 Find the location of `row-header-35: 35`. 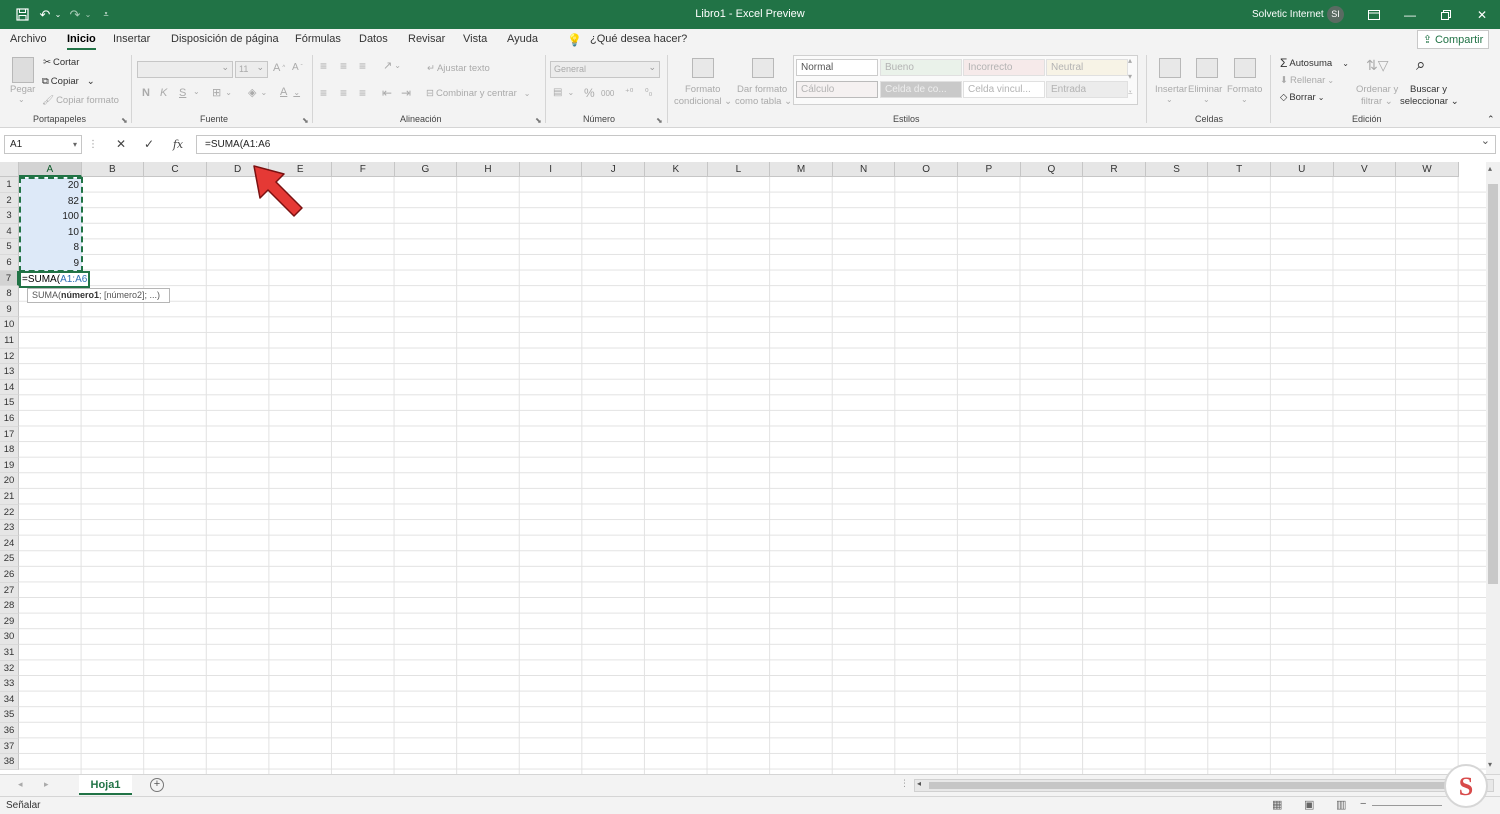

row-header-35: 35 is located at coordinates (9, 715).